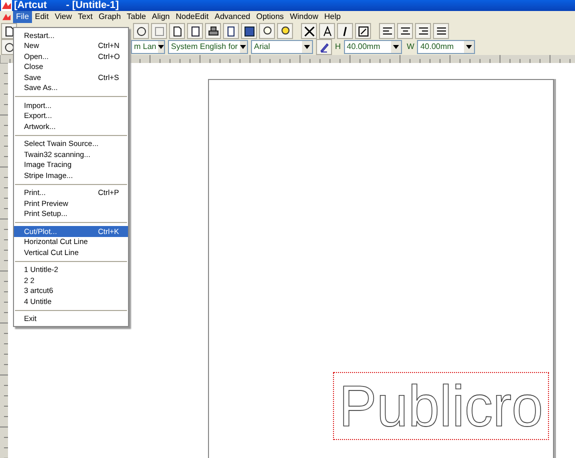  What do you see at coordinates (6, 5) in the screenshot?
I see `app-logo-icon` at bounding box center [6, 5].